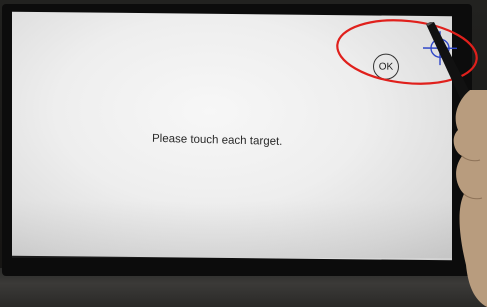 Image resolution: width=487 pixels, height=307 pixels. I want to click on calibration-instruction: Please touch each target., so click(217, 140).